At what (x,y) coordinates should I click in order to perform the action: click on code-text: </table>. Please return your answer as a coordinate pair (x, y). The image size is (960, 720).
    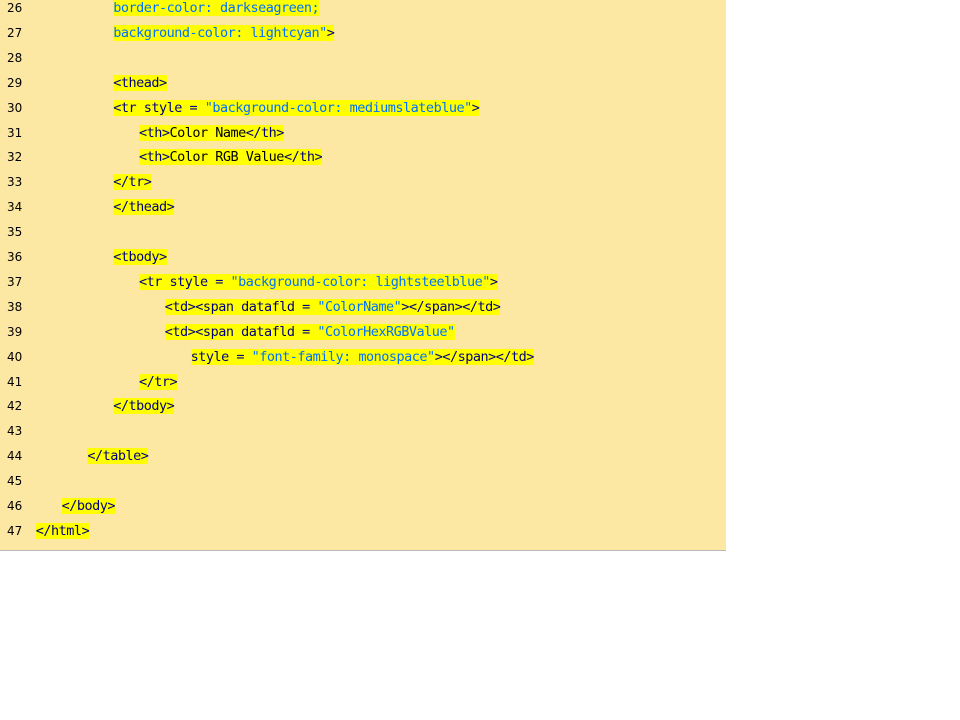
    Looking at the image, I should click on (118, 456).